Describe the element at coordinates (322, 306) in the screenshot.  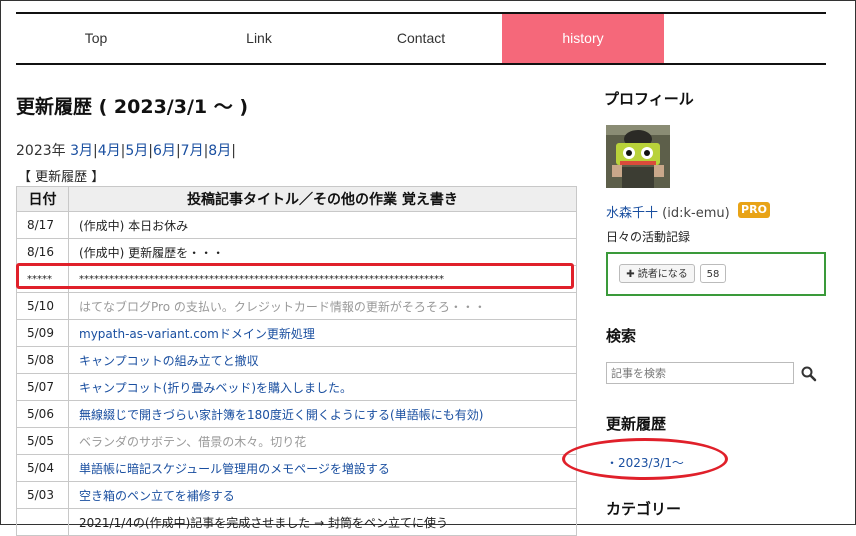
I see `row-text: はてなブログPro の支払い。クレジットカード情報の更新がそろそろ・・・` at that location.